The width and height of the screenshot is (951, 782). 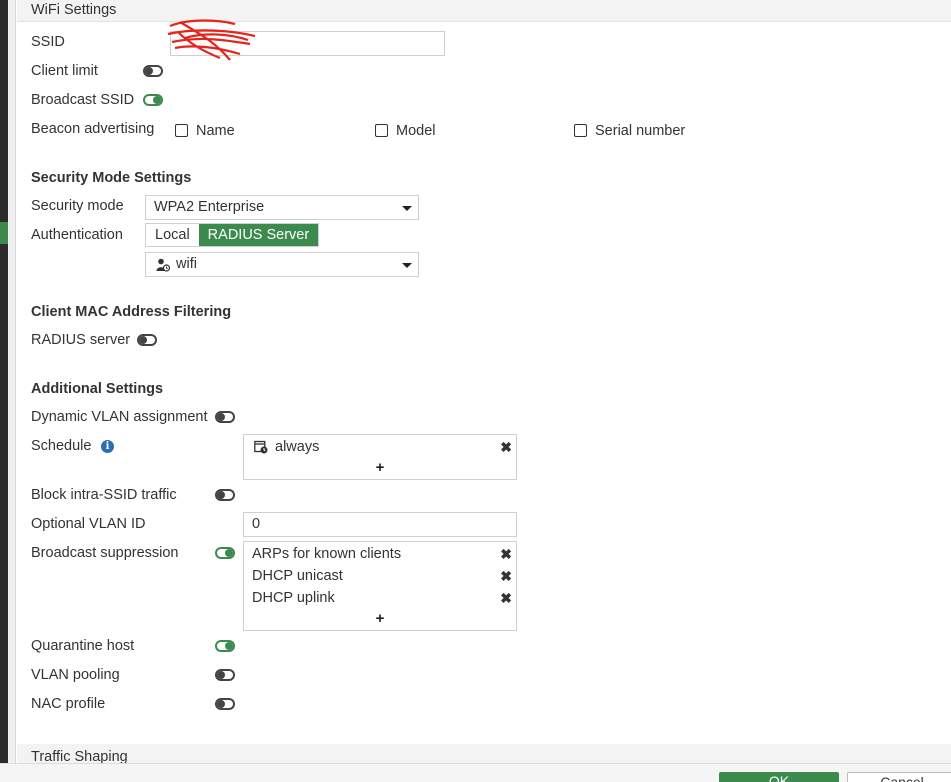 I want to click on authentication-segmented-control: Local RADIUS Server, so click(x=232, y=235).